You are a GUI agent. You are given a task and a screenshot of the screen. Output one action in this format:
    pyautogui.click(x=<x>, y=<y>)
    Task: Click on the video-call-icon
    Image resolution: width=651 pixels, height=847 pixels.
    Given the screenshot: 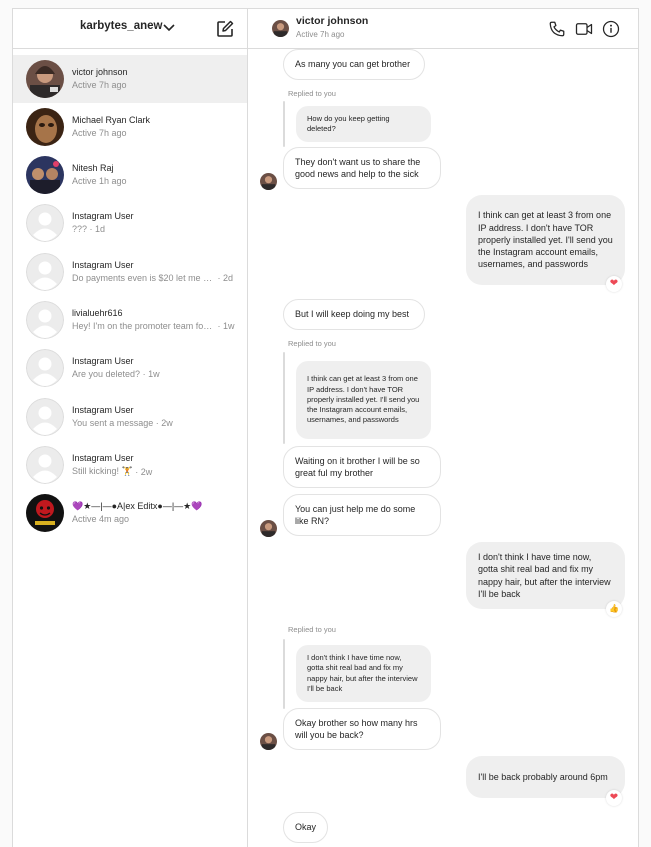 What is the action you would take?
    pyautogui.click(x=584, y=29)
    